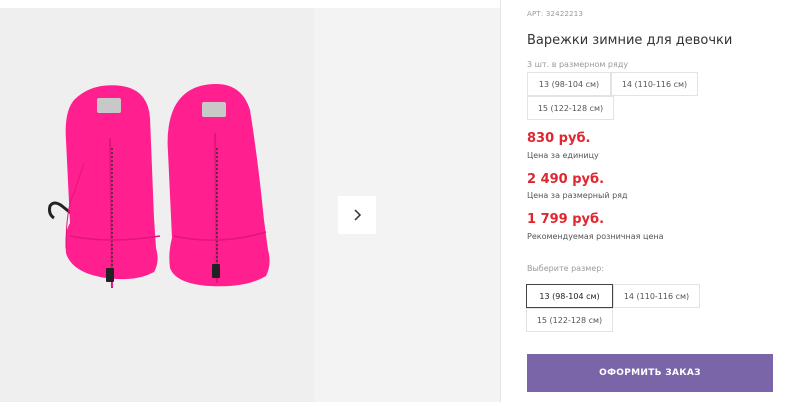 The width and height of the screenshot is (800, 402). Describe the element at coordinates (595, 236) in the screenshot. I see `retail-price-note: Рекомендуемая розничная цена` at that location.